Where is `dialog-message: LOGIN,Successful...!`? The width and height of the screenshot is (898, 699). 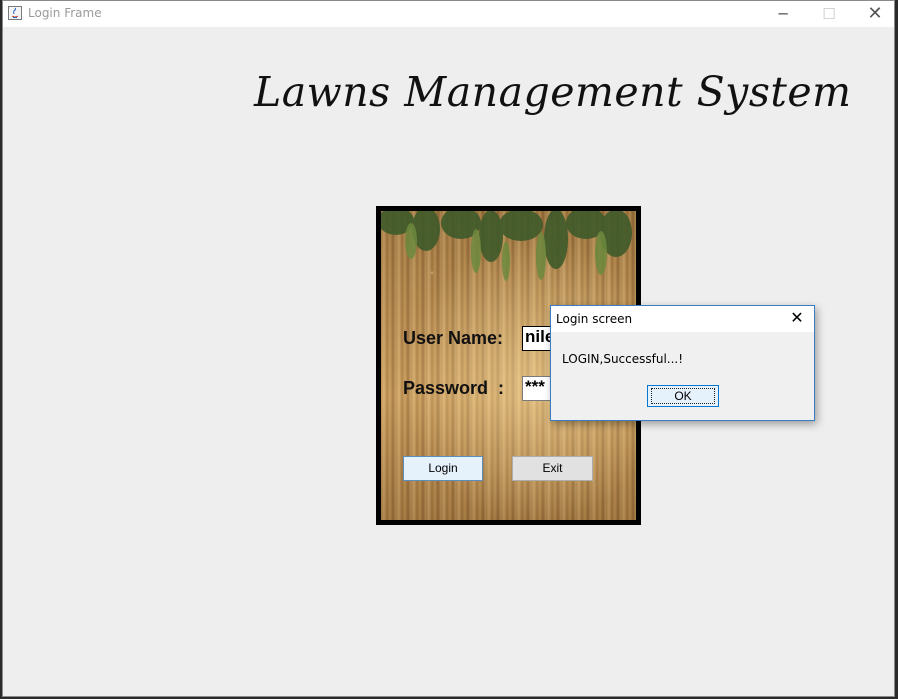 dialog-message: LOGIN,Successful...! is located at coordinates (623, 359).